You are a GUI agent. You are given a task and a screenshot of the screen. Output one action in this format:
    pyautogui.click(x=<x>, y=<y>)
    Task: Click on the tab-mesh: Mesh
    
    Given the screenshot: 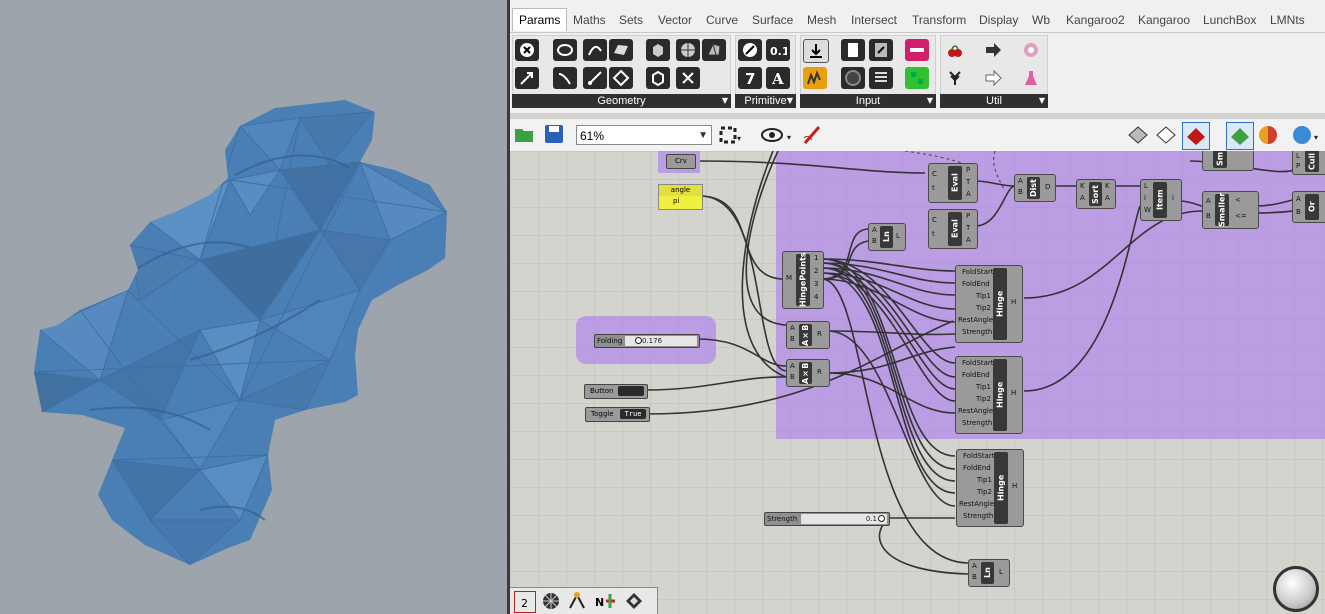 What is the action you would take?
    pyautogui.click(x=821, y=20)
    